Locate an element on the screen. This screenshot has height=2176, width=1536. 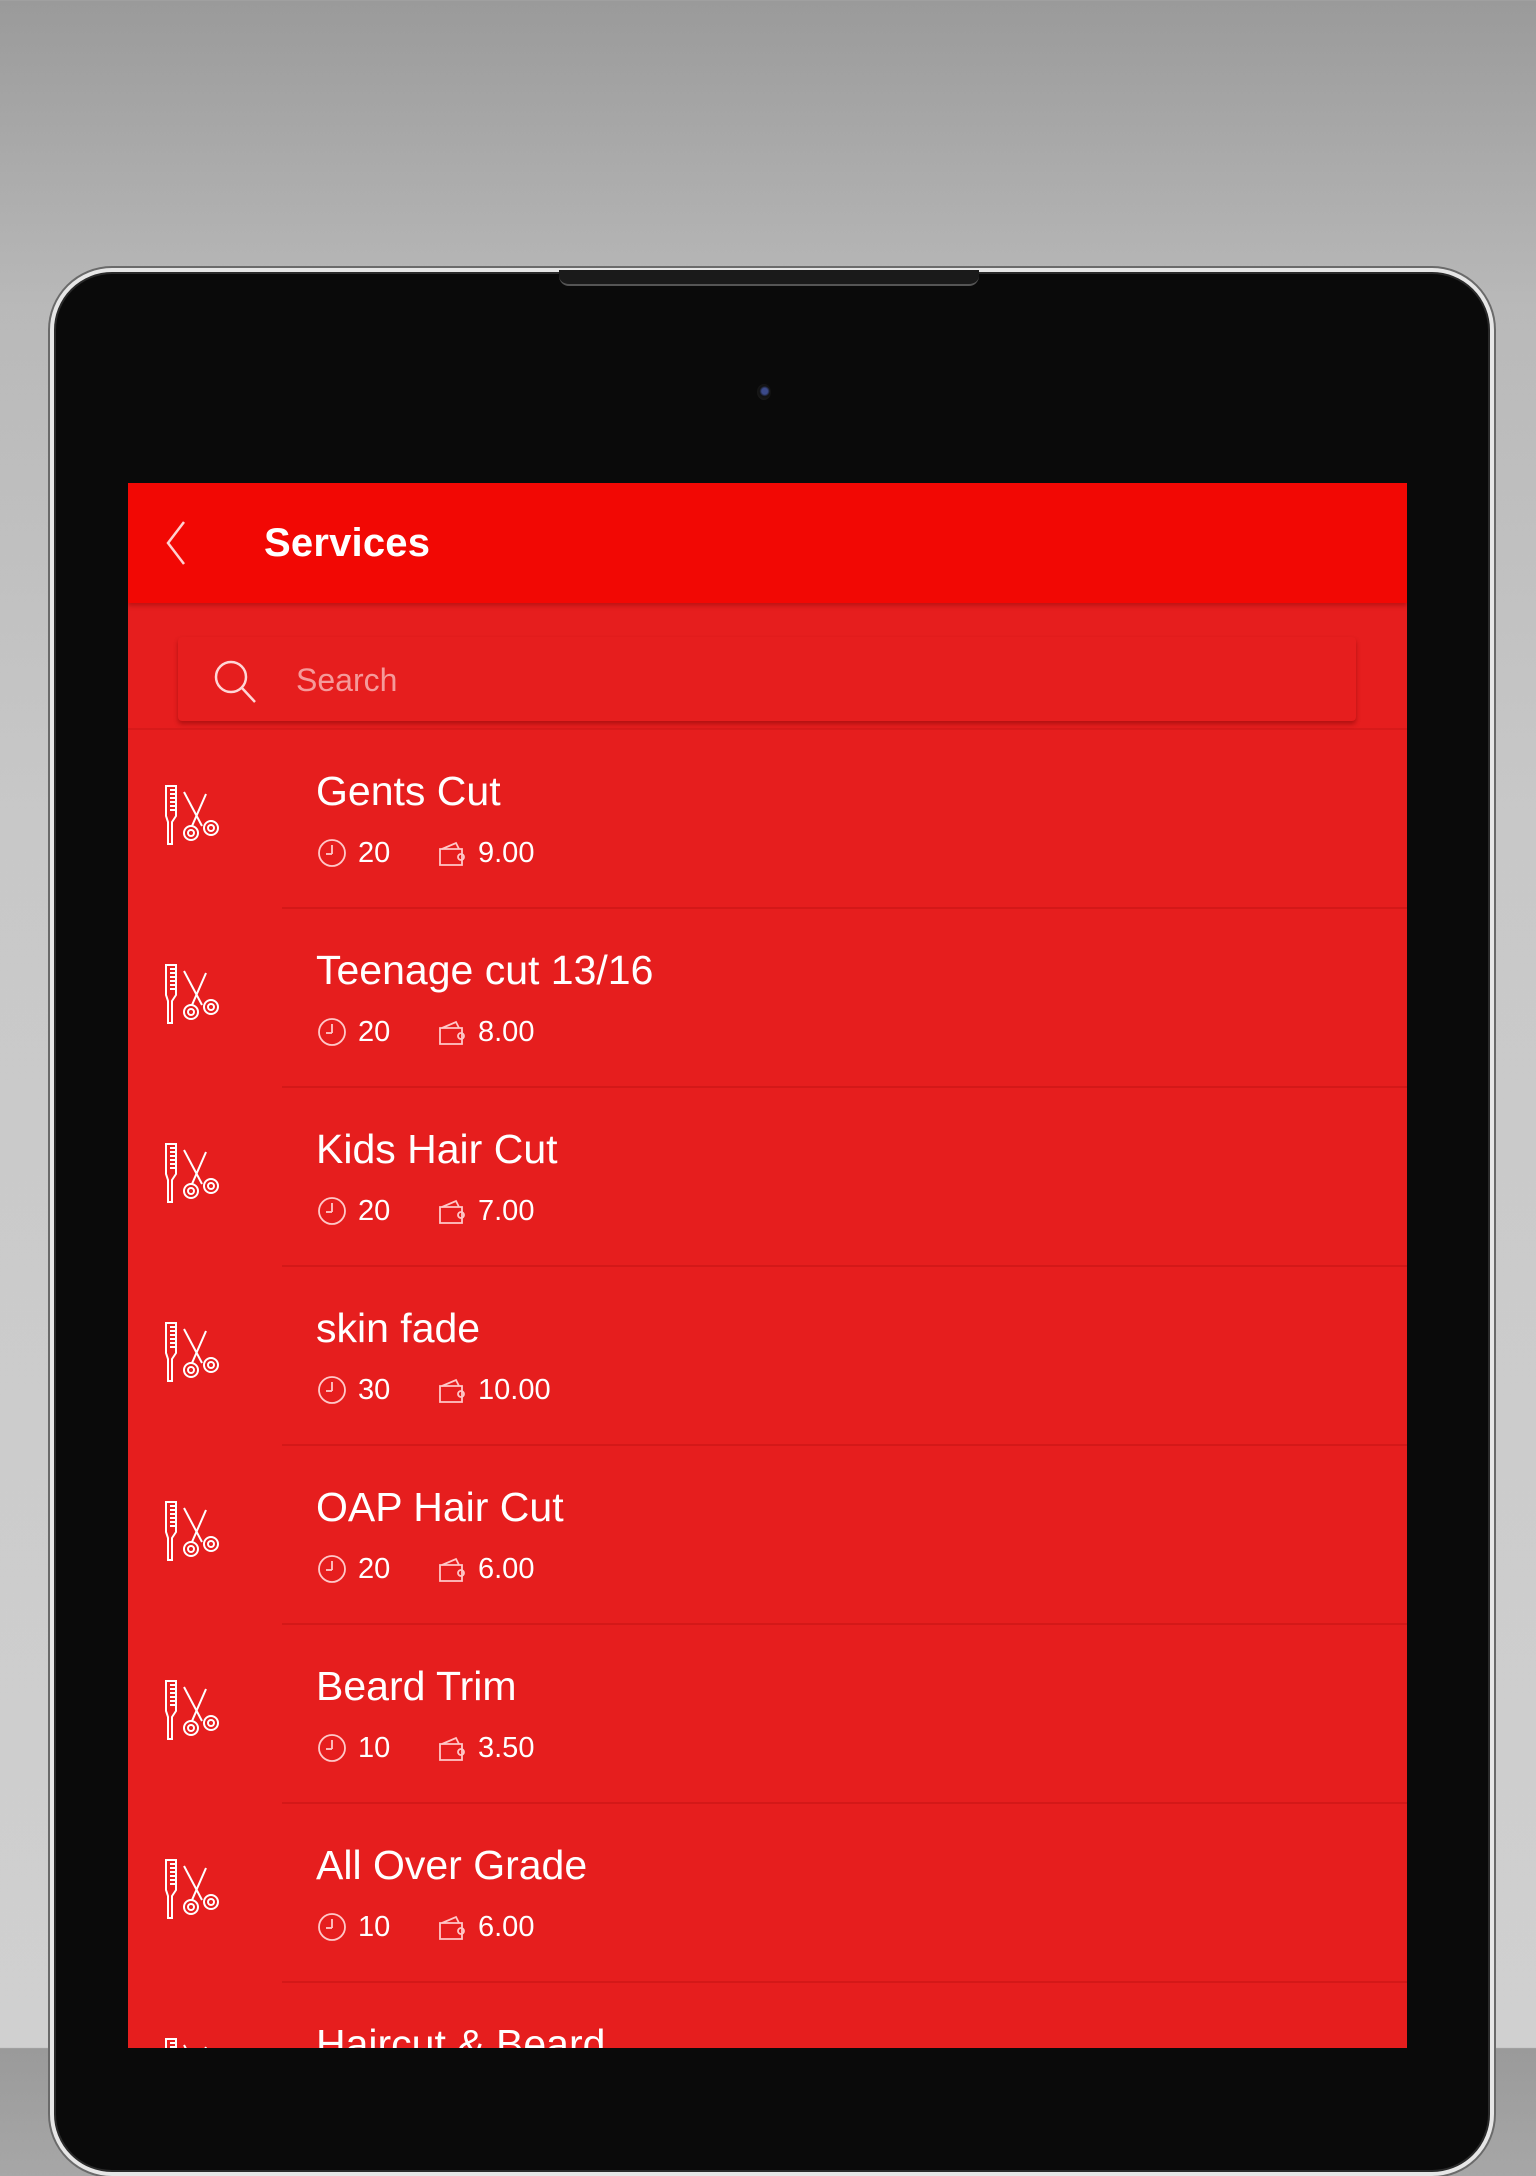
service-name: Teenage cut 13/16 is located at coordinates (485, 970).